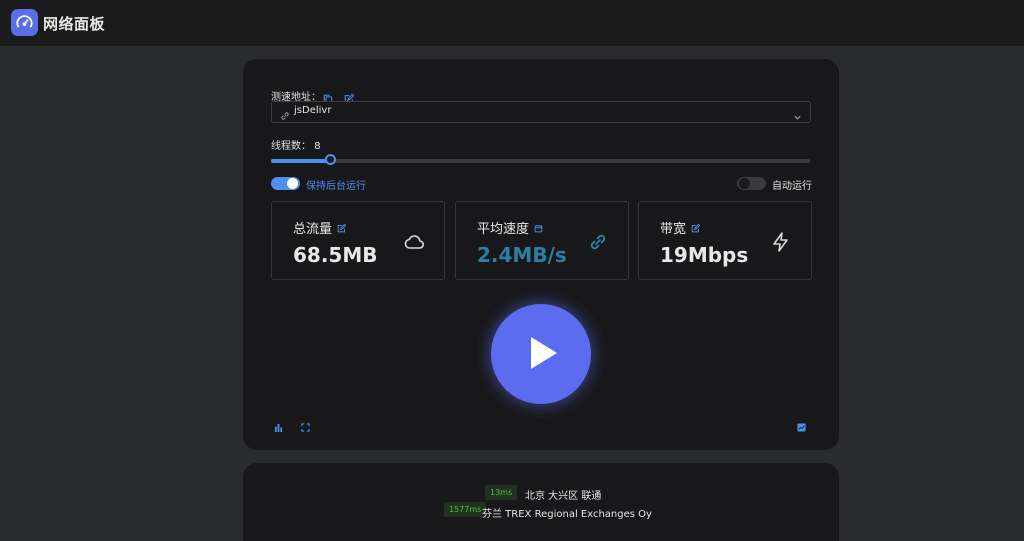 The image size is (1024, 541). What do you see at coordinates (336, 186) in the screenshot?
I see `keep-background-label: 保持后台运行` at bounding box center [336, 186].